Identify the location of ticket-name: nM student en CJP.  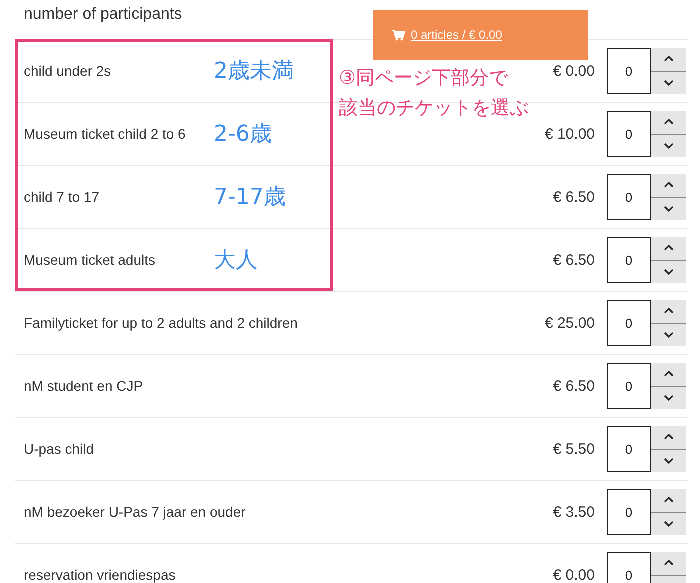
(84, 386).